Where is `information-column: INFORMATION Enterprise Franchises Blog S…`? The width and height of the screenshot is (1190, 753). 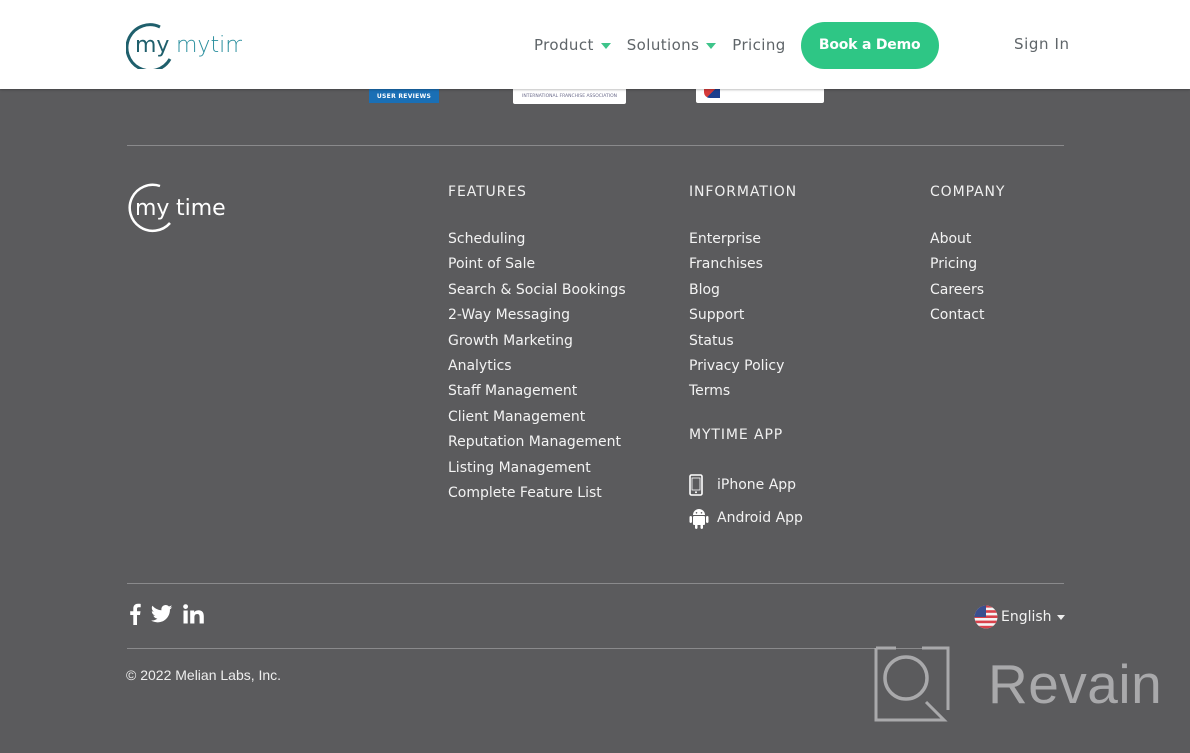 information-column: INFORMATION Enterprise Franchises Blog S… is located at coordinates (746, 359).